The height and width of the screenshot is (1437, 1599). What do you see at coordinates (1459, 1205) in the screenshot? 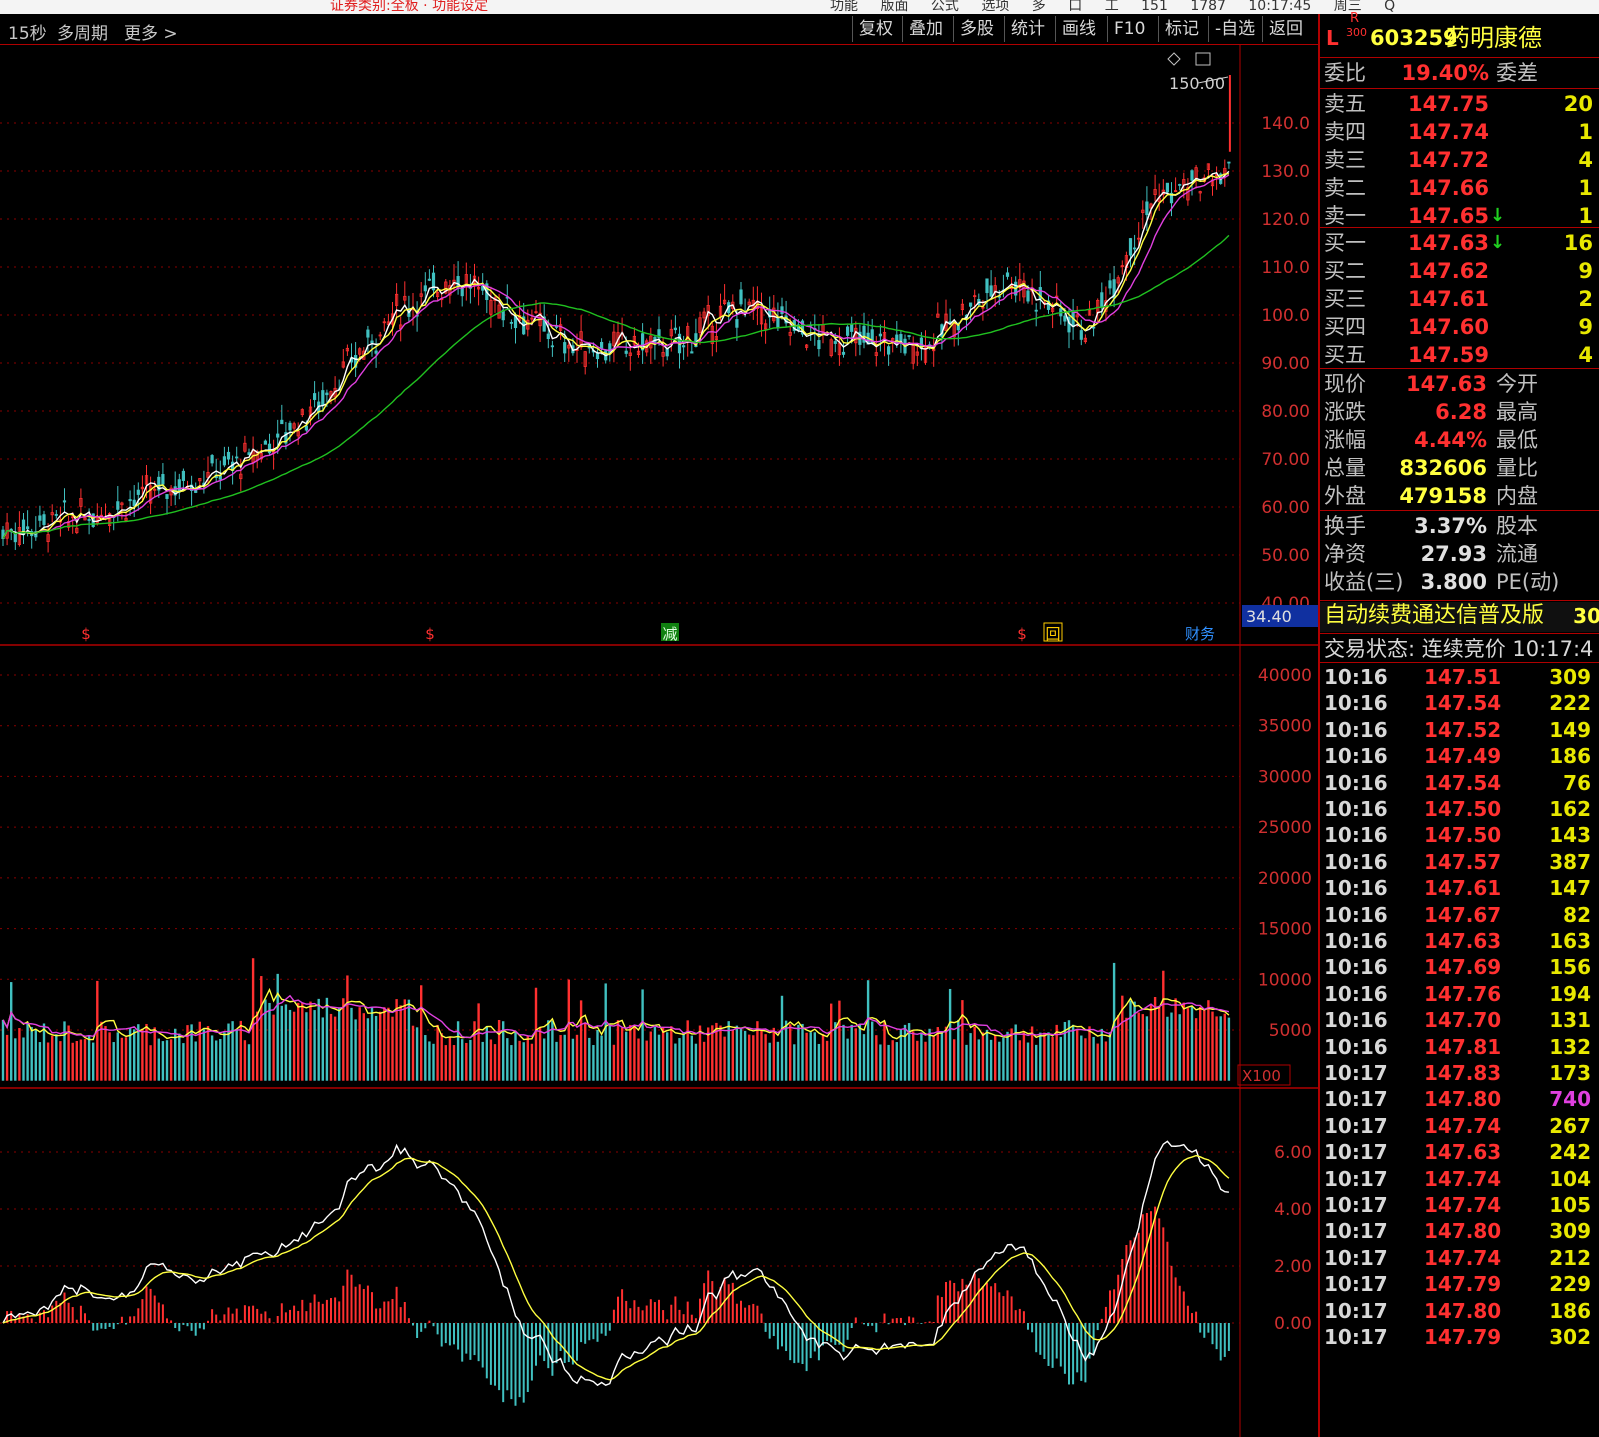
I see `tick-row: 10:17 147.74 105` at bounding box center [1459, 1205].